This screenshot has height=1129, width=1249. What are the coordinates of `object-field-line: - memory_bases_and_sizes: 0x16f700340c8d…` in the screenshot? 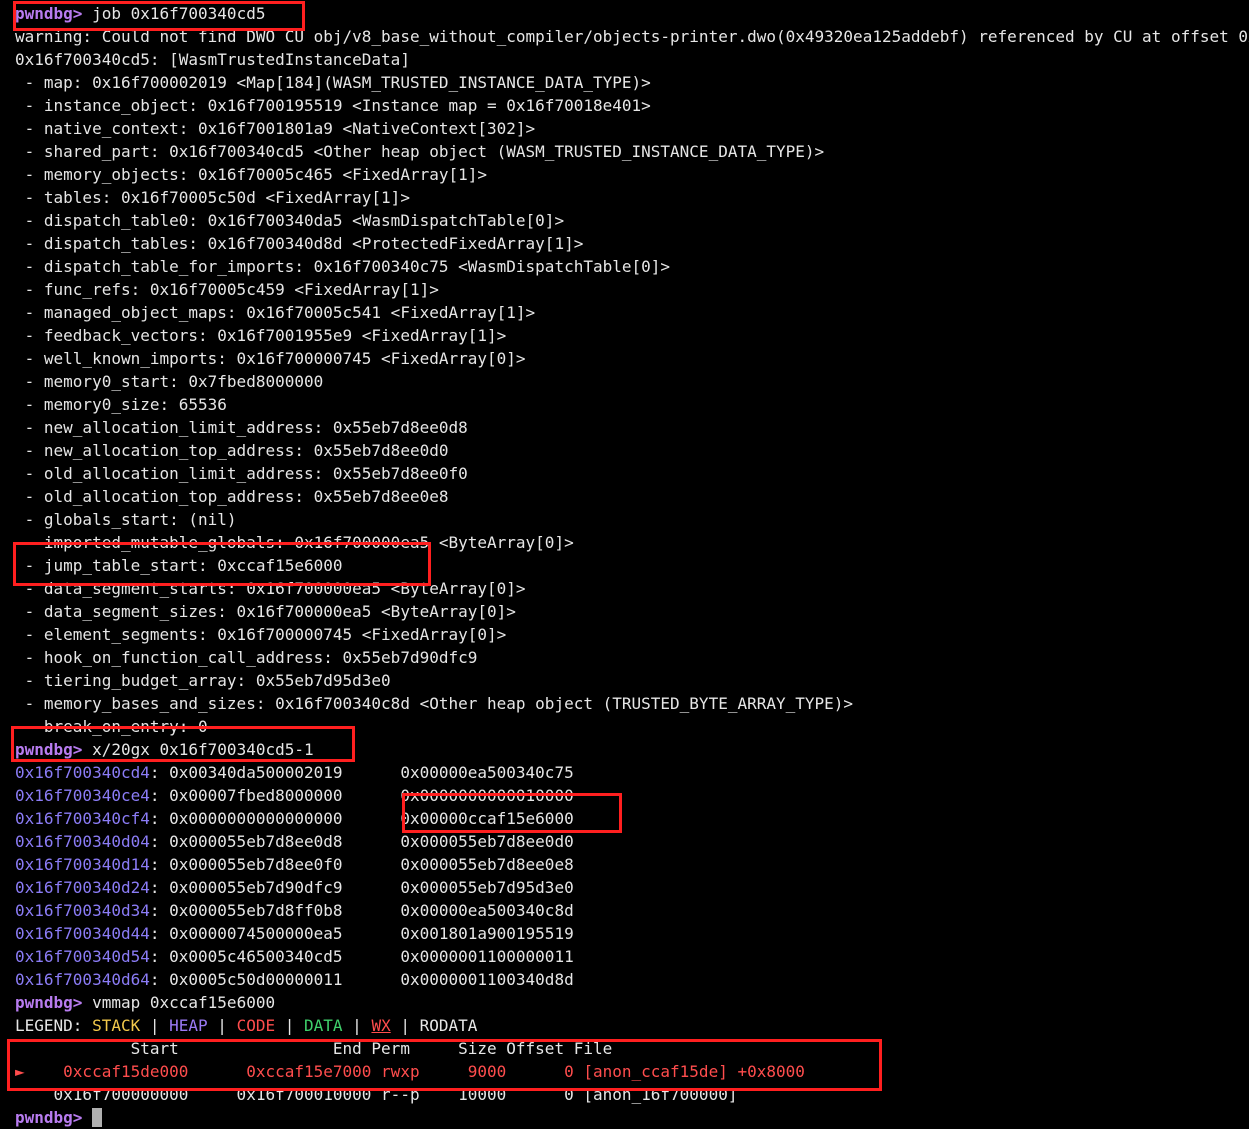 It's located at (434, 703).